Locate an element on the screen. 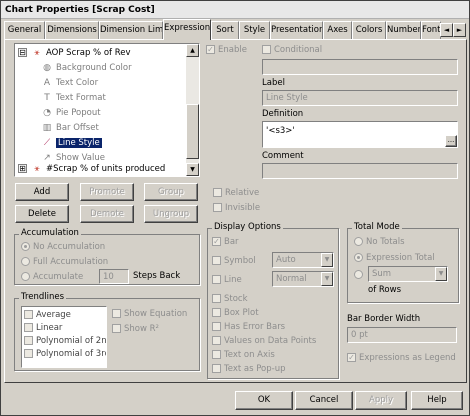 The image size is (470, 416). tab-number: Number is located at coordinates (403, 30).